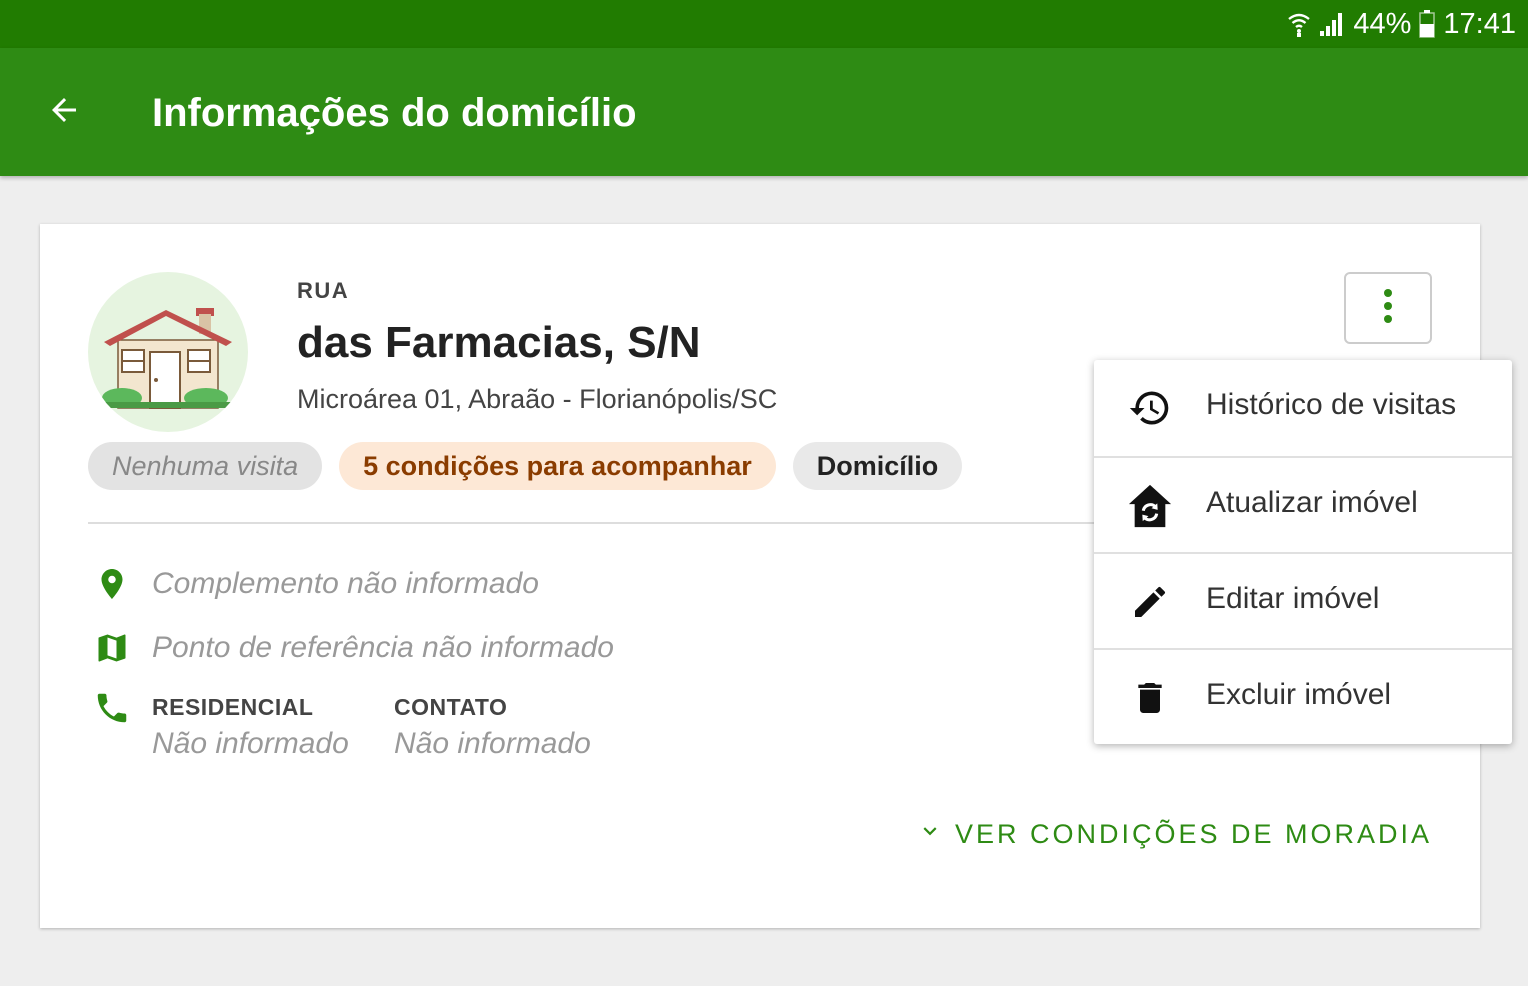  What do you see at coordinates (1299, 694) in the screenshot?
I see `menu-label-delete: Excluir imóvel` at bounding box center [1299, 694].